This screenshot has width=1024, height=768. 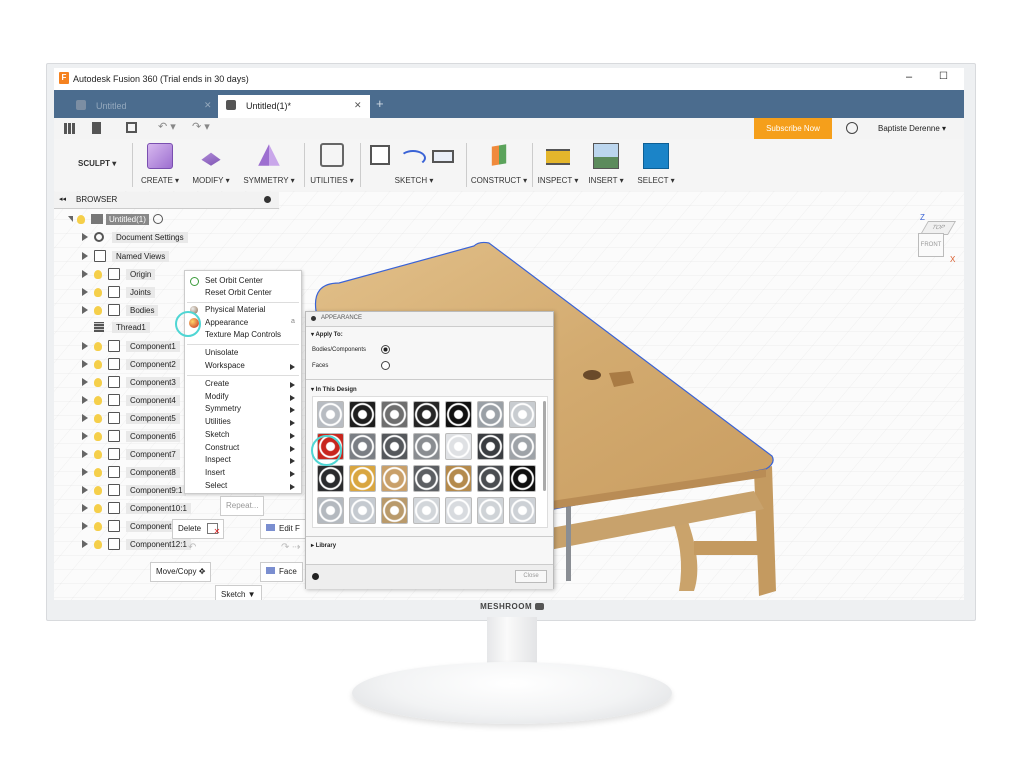 What do you see at coordinates (238, 592) in the screenshot?
I see `sketch-dropdown-button: Sketch ▼` at bounding box center [238, 592].